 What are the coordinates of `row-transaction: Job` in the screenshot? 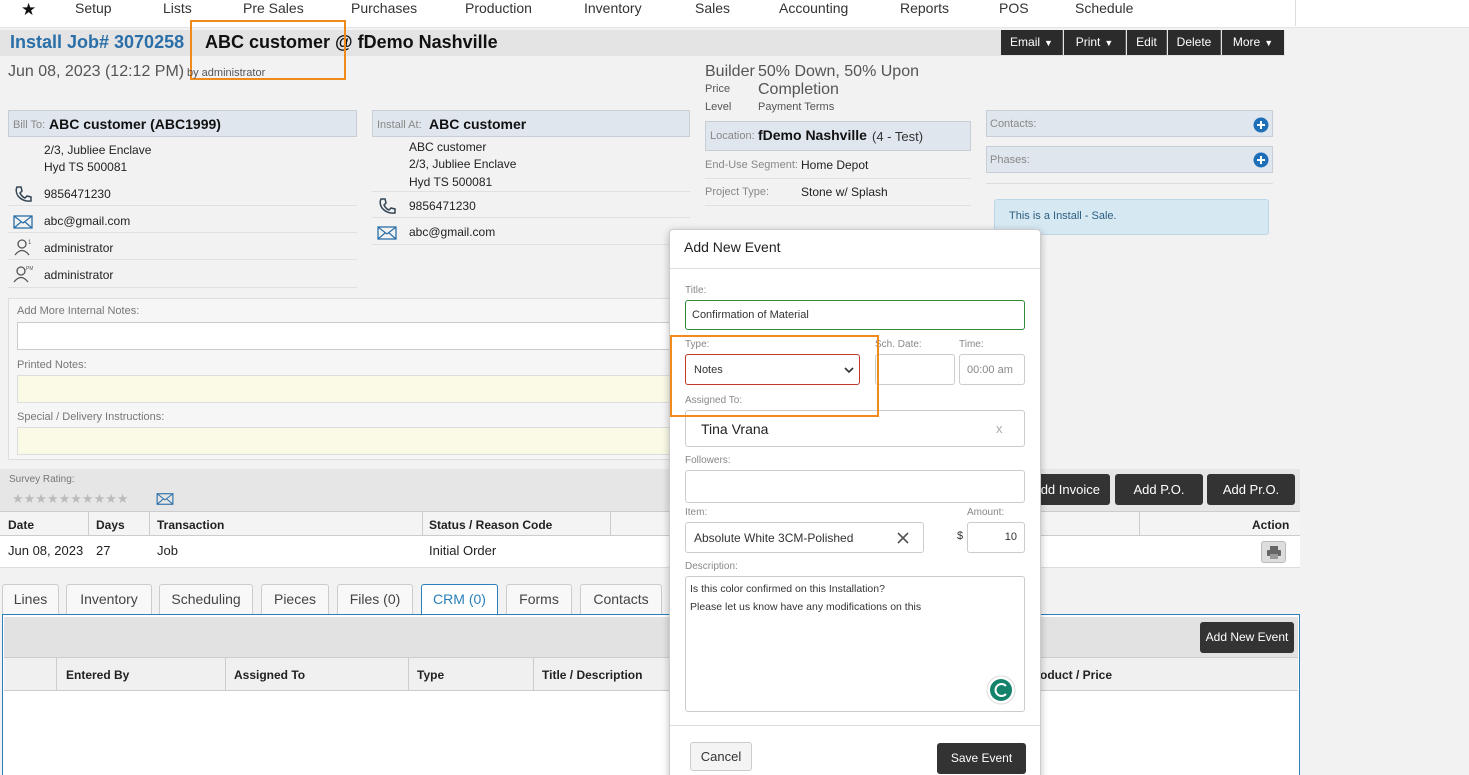 It's located at (167, 550).